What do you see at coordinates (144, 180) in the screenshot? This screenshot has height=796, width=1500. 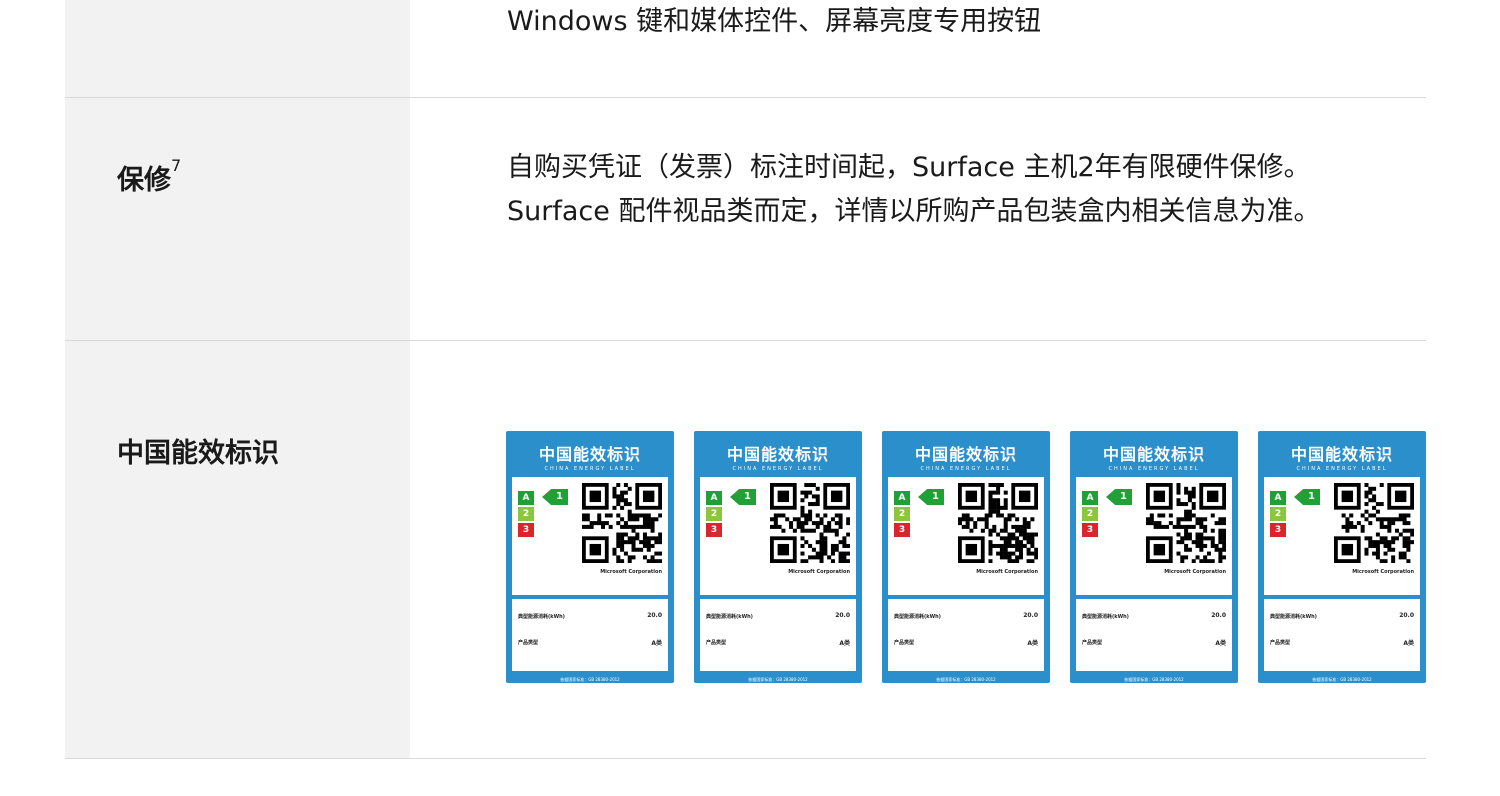 I see `warranty-label-text: 保修` at bounding box center [144, 180].